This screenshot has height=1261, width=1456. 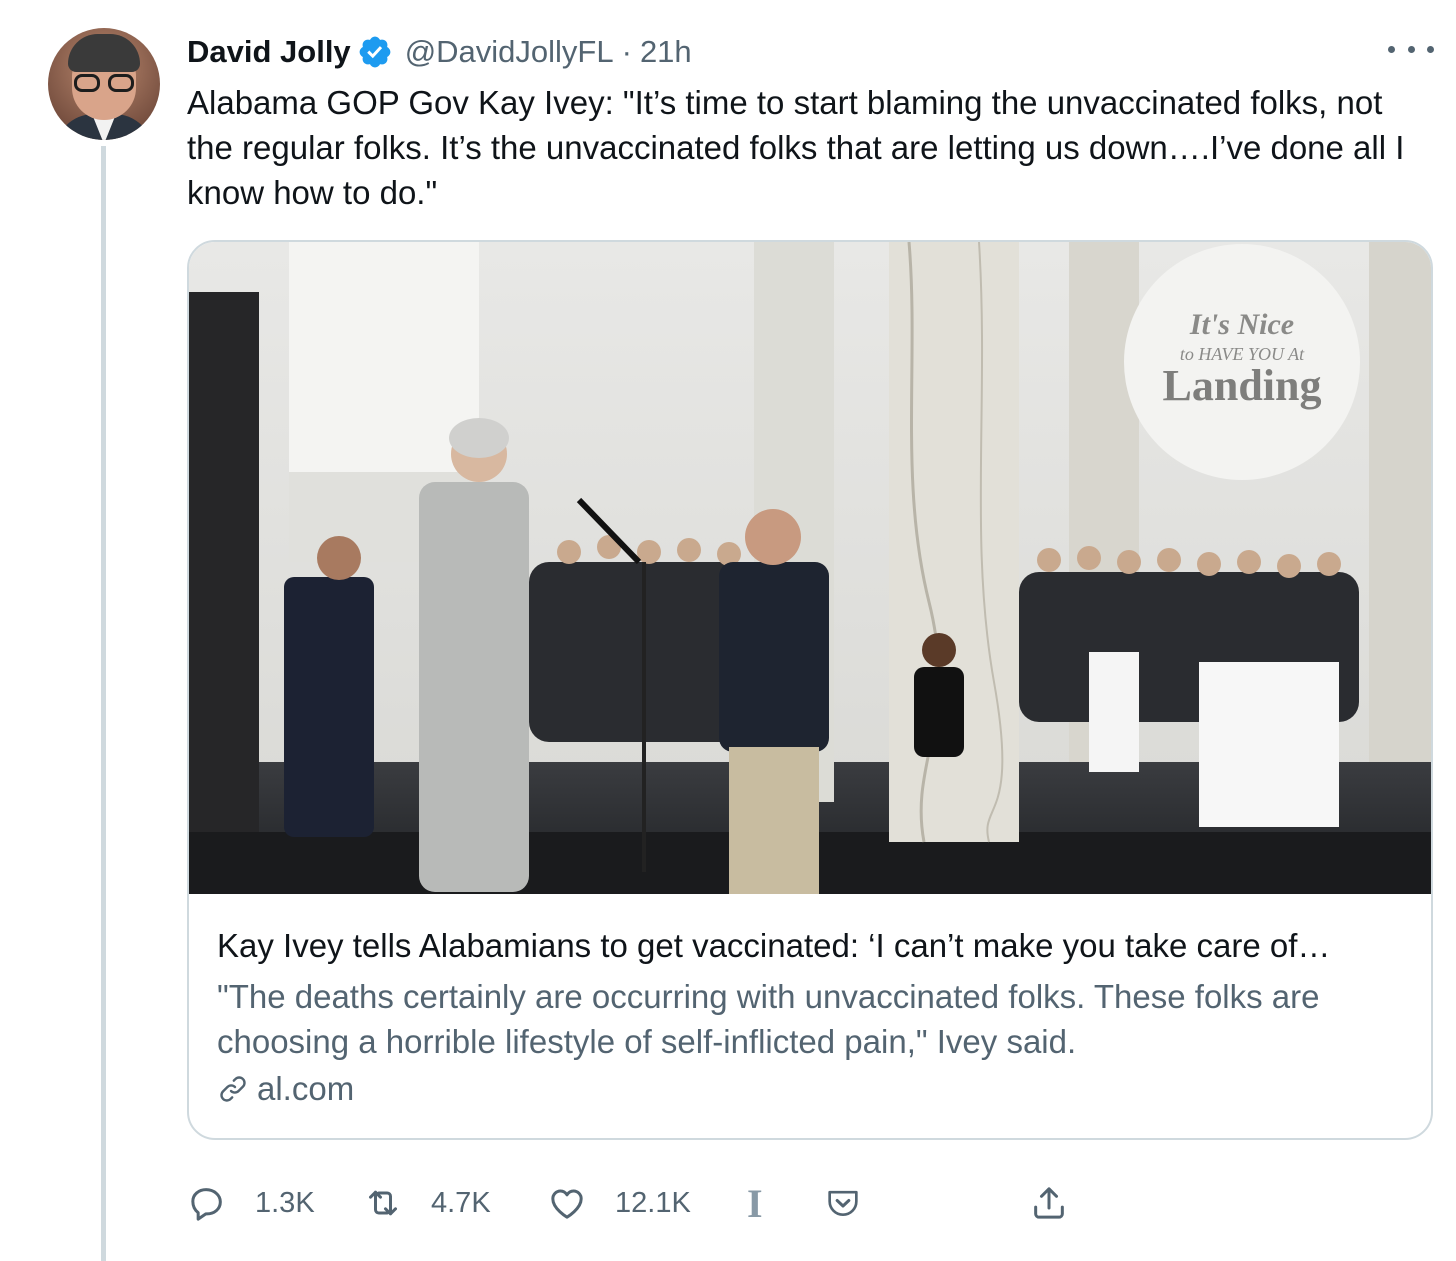 What do you see at coordinates (653, 1202) in the screenshot?
I see `like-count: 12.1K` at bounding box center [653, 1202].